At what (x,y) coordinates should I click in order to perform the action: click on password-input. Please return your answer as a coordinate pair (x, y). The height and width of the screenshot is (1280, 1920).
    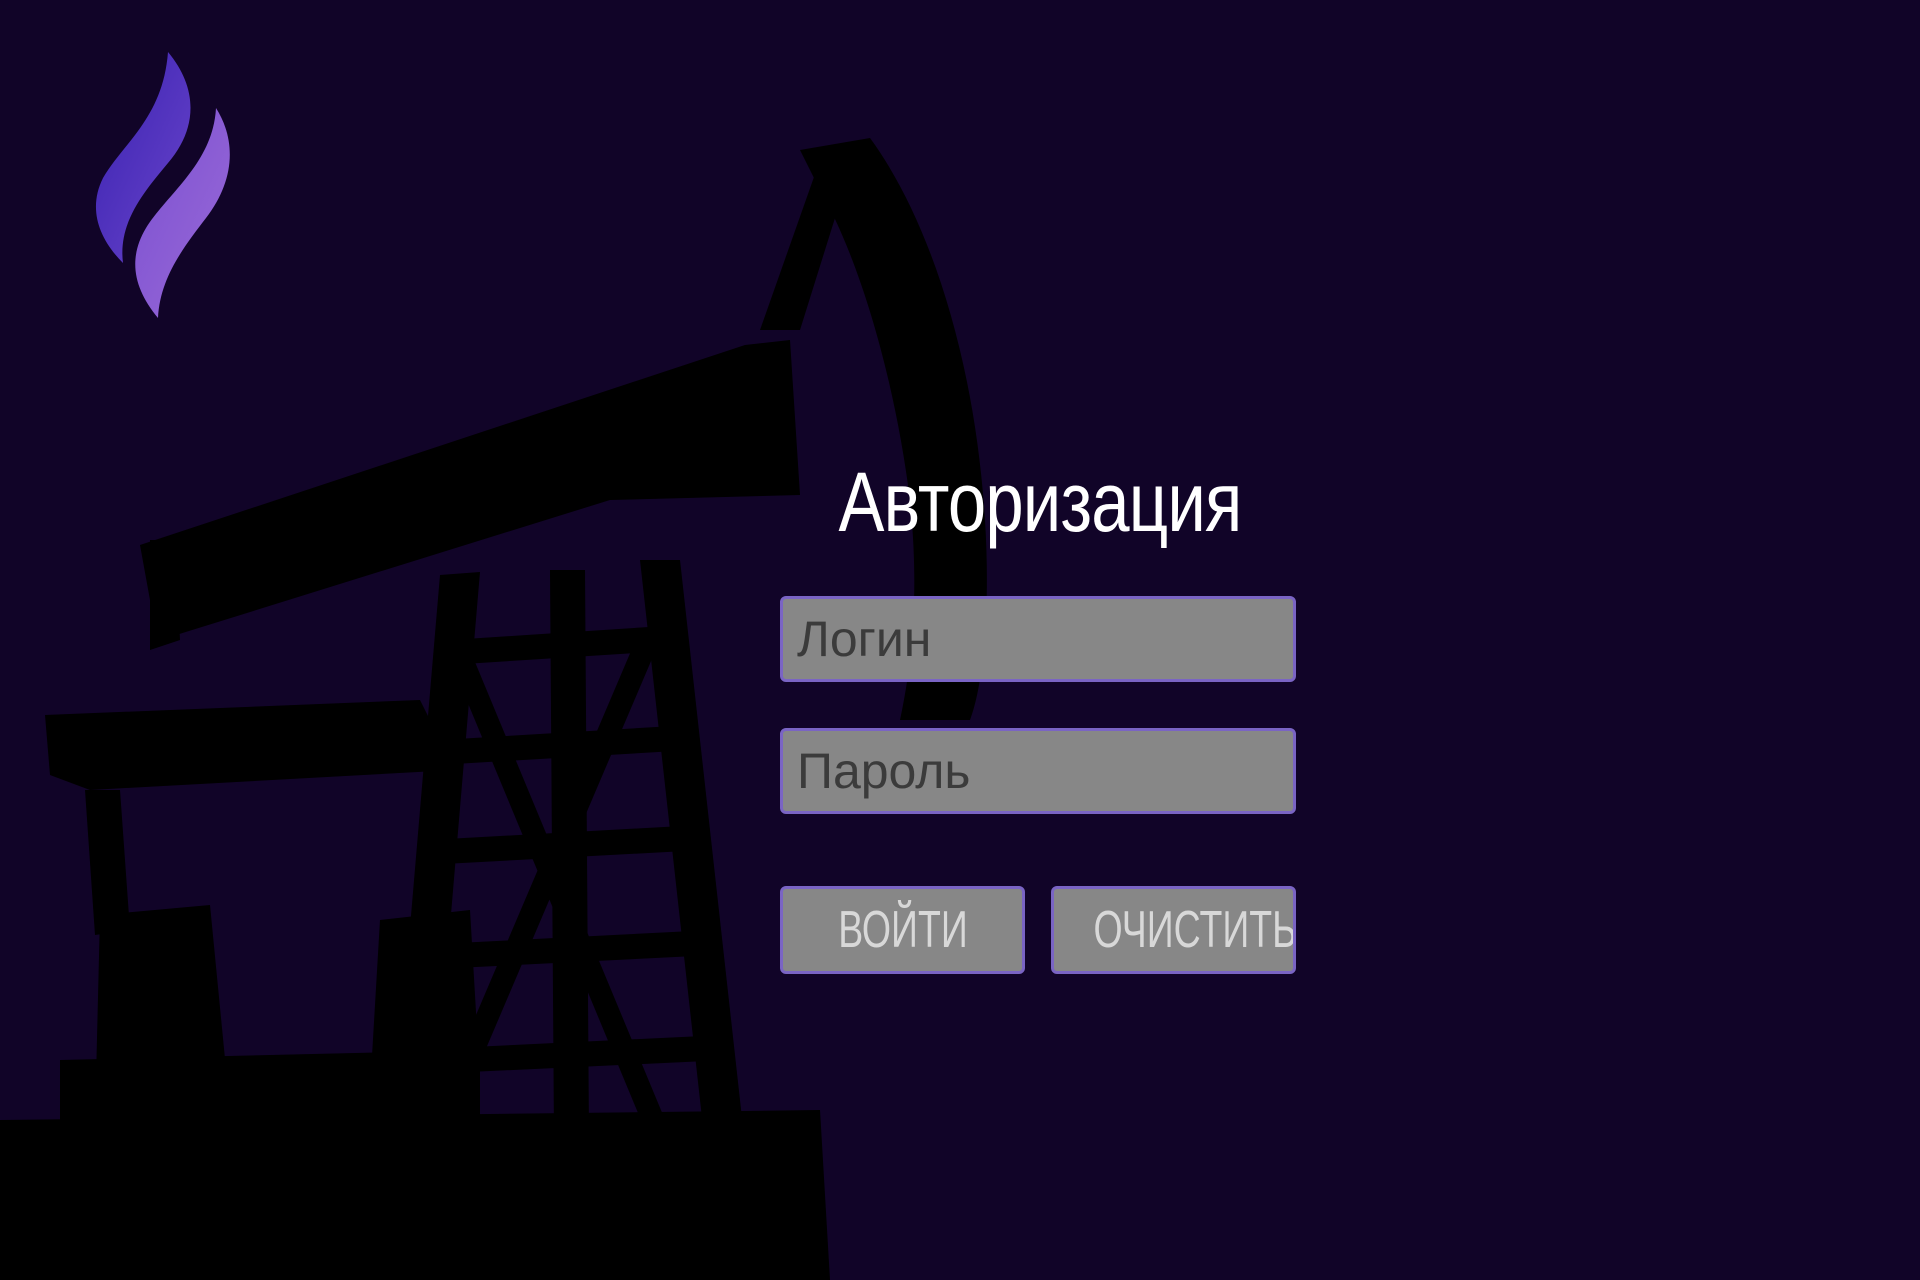
    Looking at the image, I should click on (1038, 771).